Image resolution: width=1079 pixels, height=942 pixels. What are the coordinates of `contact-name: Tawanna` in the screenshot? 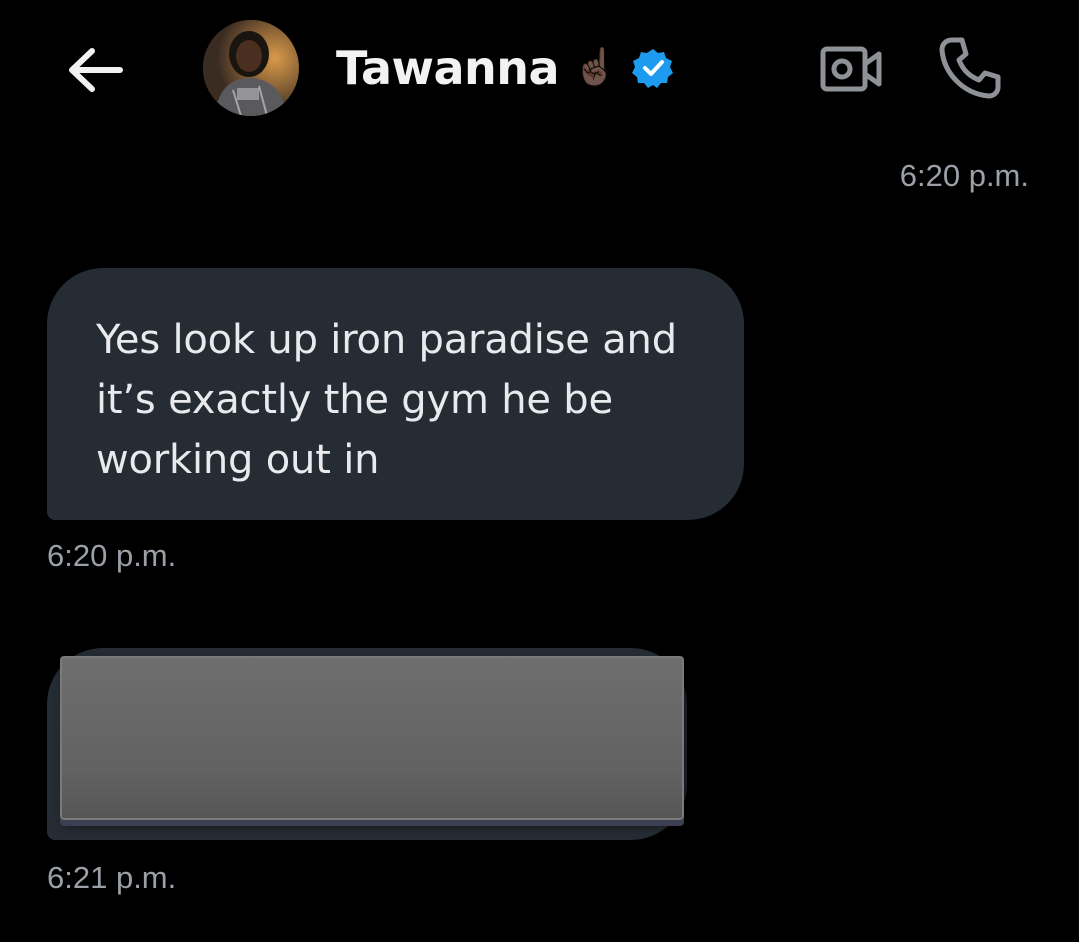 It's located at (448, 68).